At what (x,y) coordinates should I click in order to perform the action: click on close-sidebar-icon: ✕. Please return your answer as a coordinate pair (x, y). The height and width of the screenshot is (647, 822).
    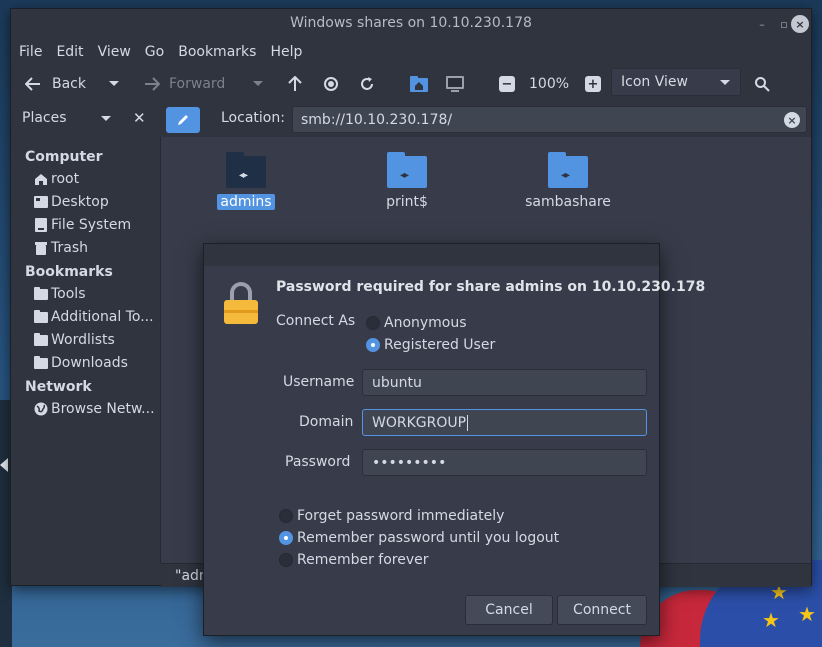
    Looking at the image, I should click on (139, 118).